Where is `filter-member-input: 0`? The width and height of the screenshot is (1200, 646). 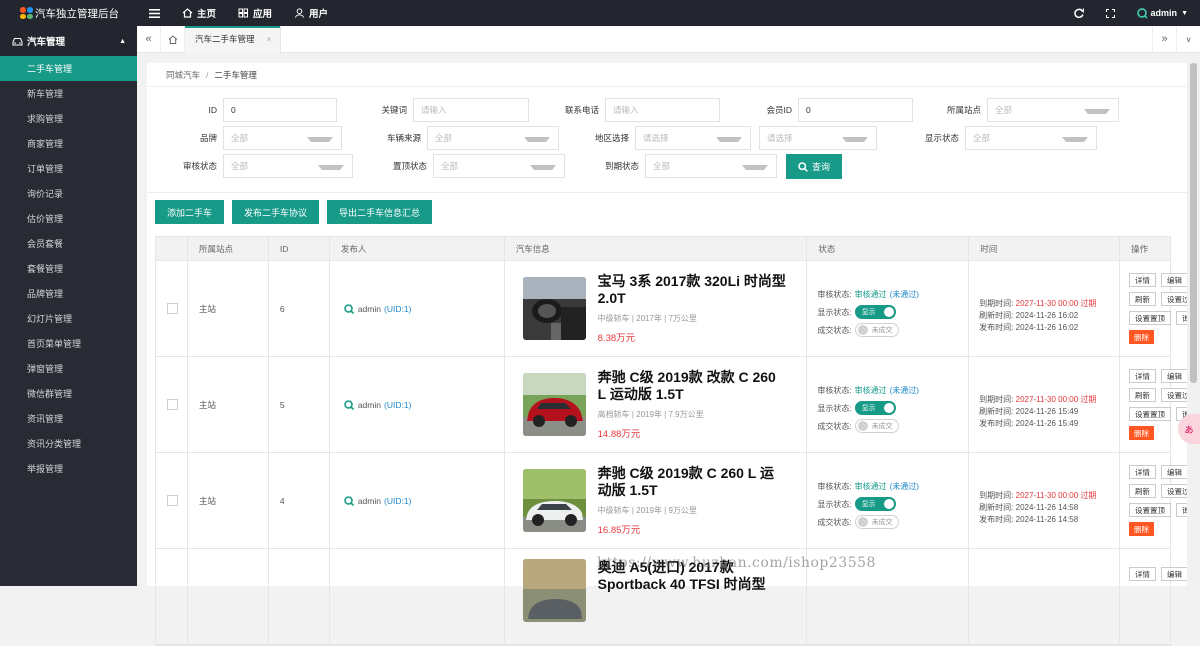
filter-member-input: 0 is located at coordinates (855, 110).